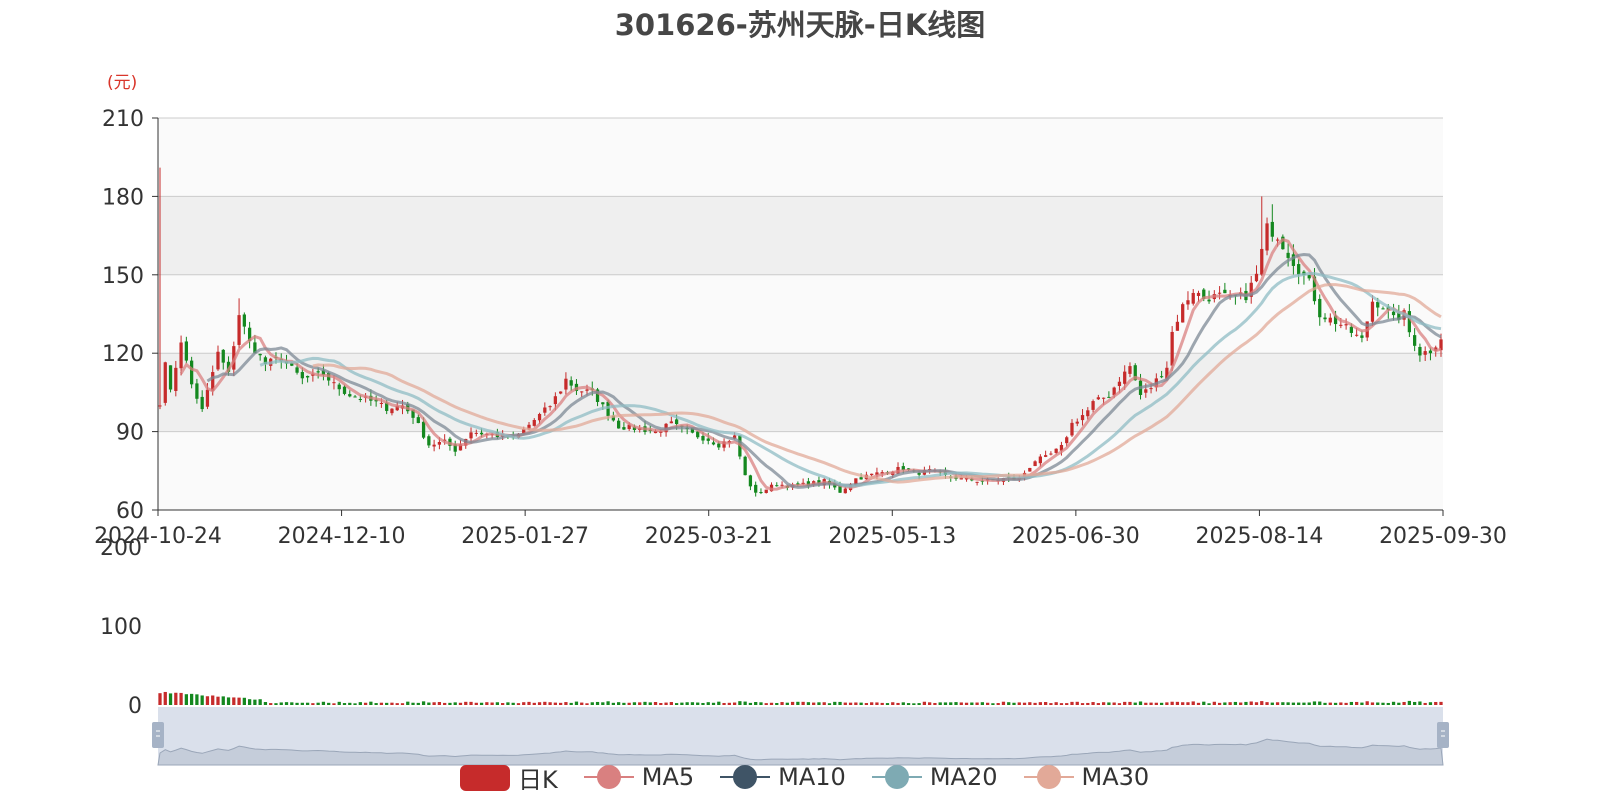 The image size is (1600, 800). Describe the element at coordinates (1086, 777) in the screenshot. I see `legend-item-ma30: MA30` at that location.